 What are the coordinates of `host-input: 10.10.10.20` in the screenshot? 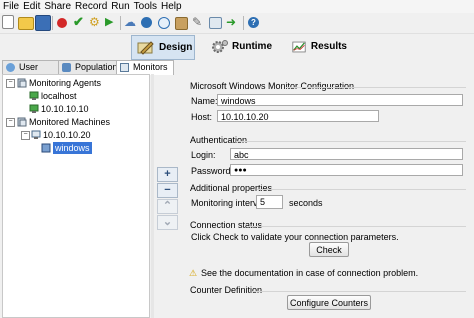 It's located at (298, 116).